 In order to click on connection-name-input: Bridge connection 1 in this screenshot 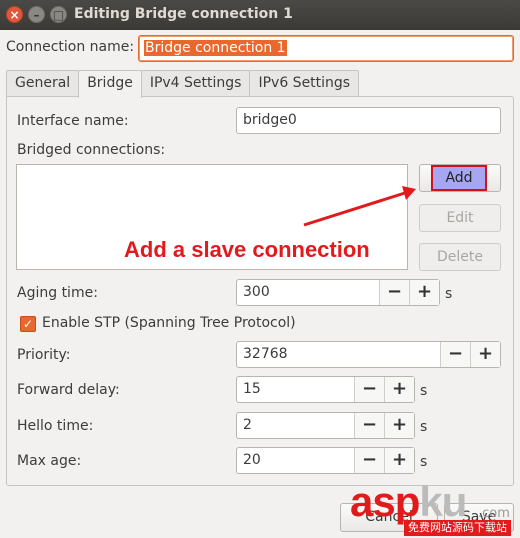, I will do `click(326, 48)`.